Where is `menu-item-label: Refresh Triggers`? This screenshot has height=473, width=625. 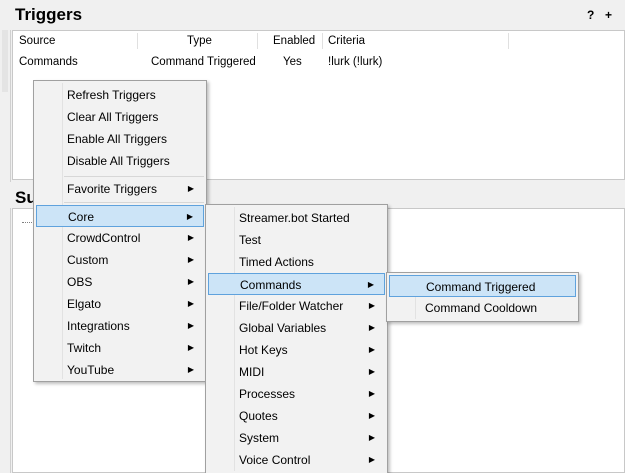 menu-item-label: Refresh Triggers is located at coordinates (111, 95).